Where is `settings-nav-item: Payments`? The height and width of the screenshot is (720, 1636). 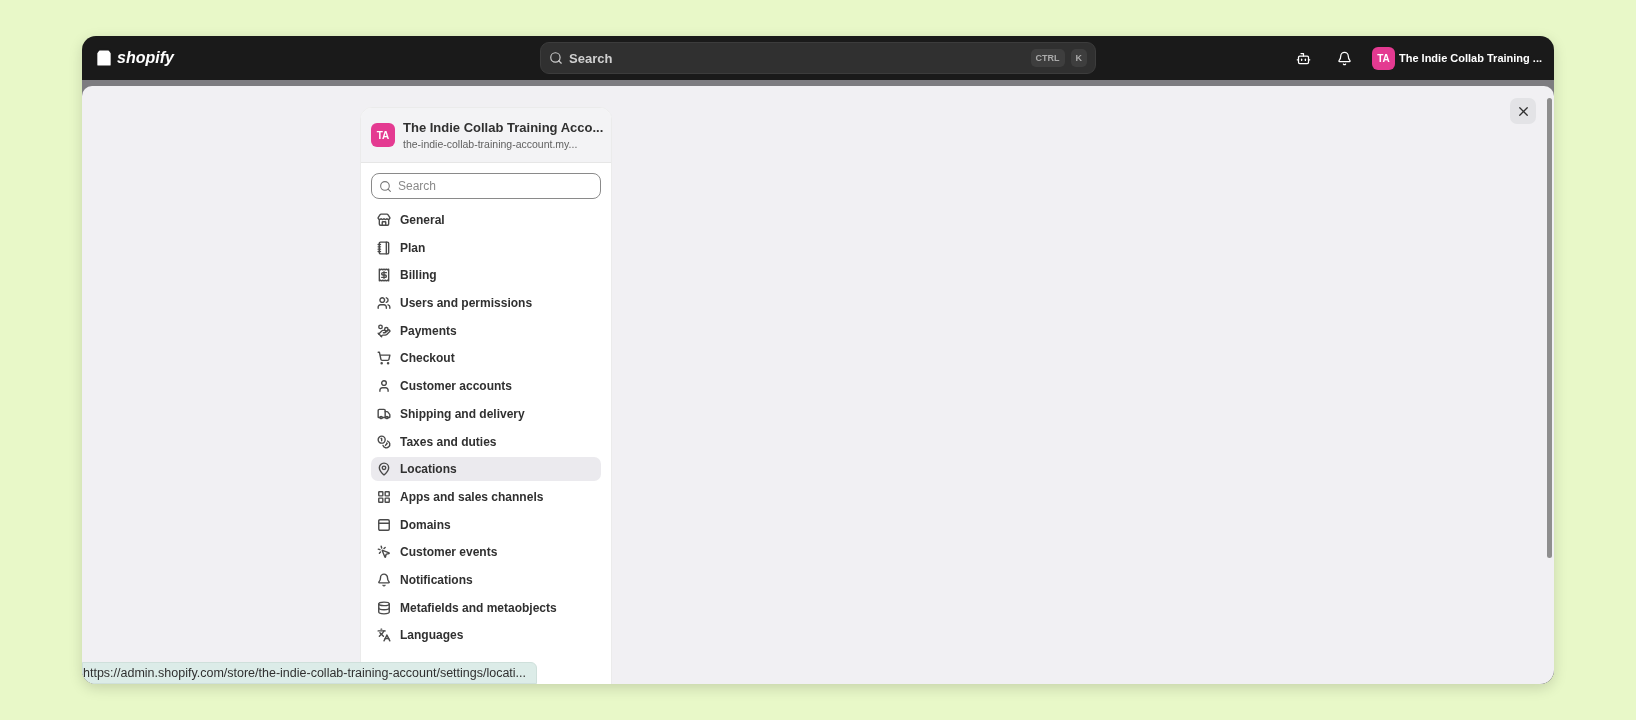 settings-nav-item: Payments is located at coordinates (486, 330).